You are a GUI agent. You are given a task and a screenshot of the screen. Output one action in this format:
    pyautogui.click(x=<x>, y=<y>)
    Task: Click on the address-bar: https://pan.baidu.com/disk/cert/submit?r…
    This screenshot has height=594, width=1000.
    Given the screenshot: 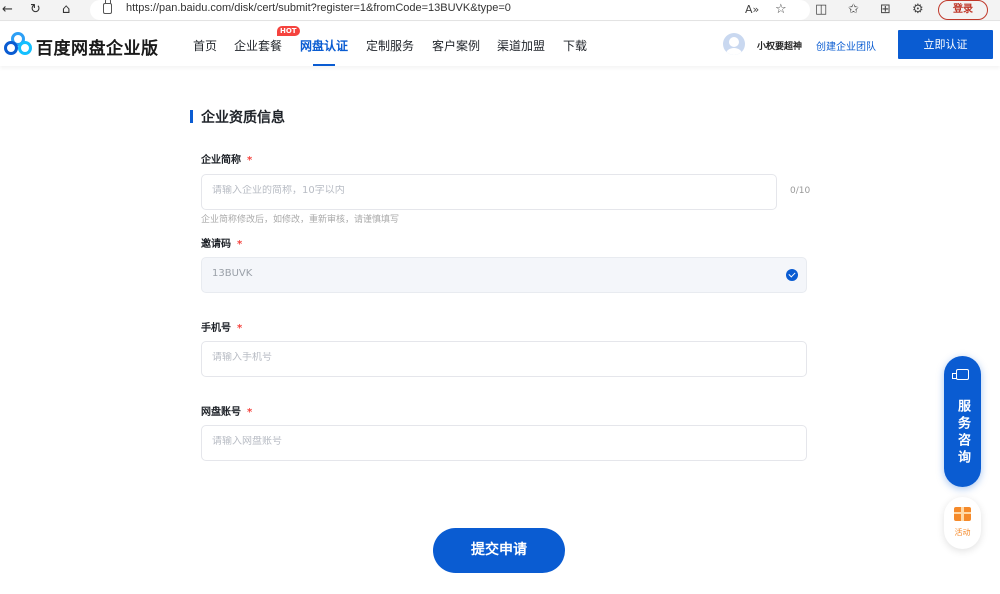 What is the action you would take?
    pyautogui.click(x=450, y=10)
    